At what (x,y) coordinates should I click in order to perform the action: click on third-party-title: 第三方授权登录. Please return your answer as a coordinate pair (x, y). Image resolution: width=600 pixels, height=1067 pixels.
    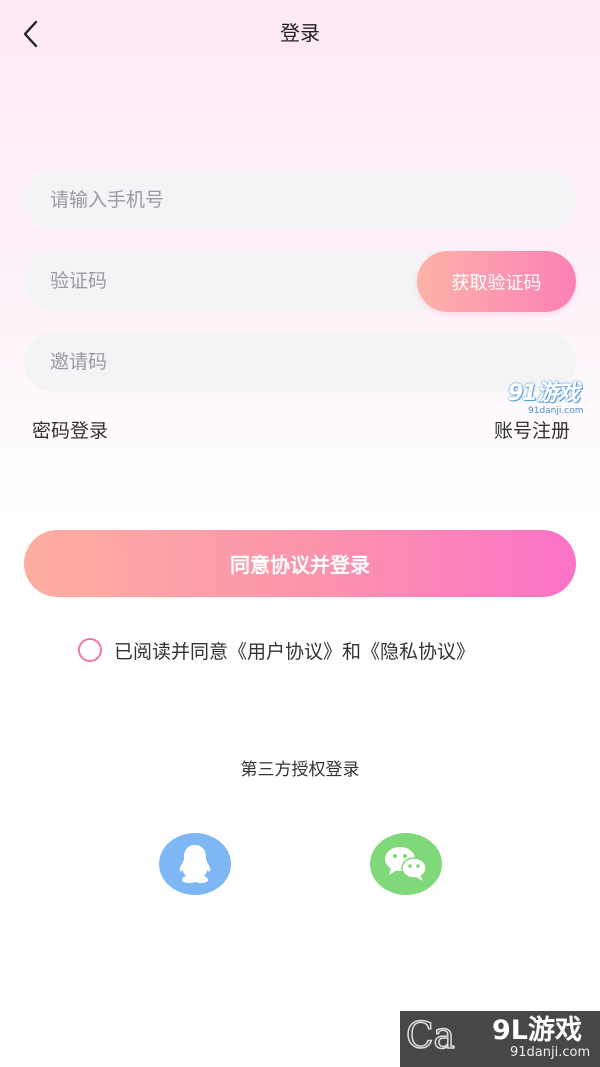
    Looking at the image, I should click on (300, 770).